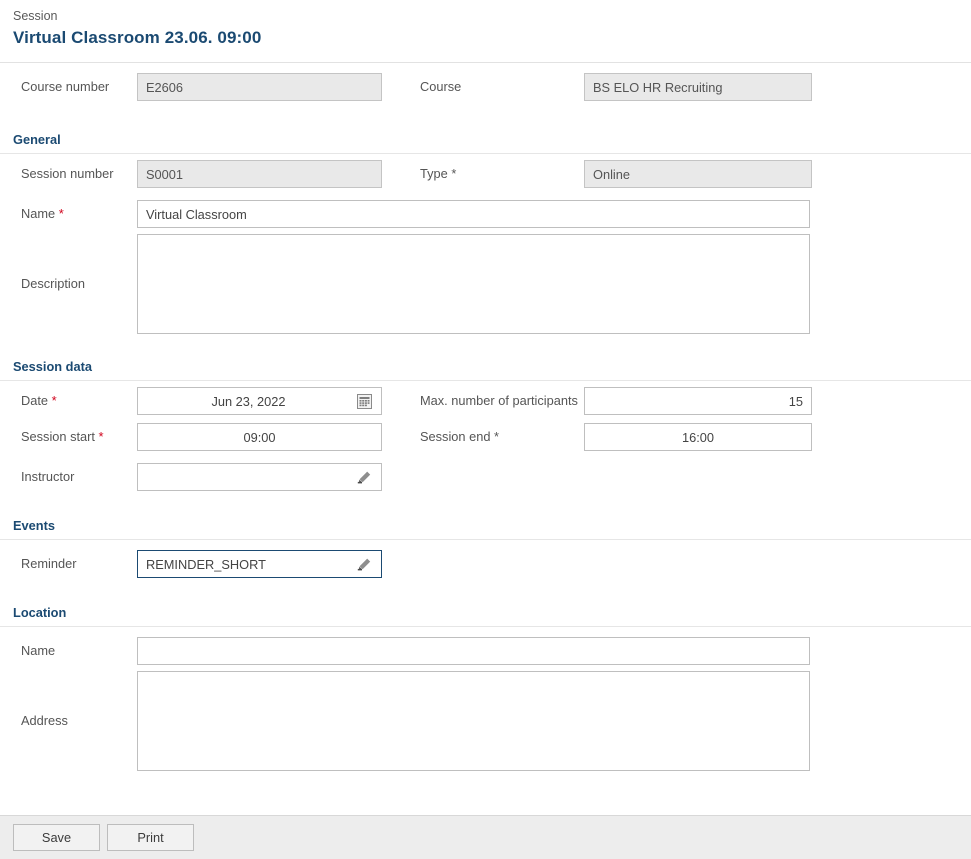 The image size is (971, 859). Describe the element at coordinates (698, 401) in the screenshot. I see `max-participants-input: 15` at that location.